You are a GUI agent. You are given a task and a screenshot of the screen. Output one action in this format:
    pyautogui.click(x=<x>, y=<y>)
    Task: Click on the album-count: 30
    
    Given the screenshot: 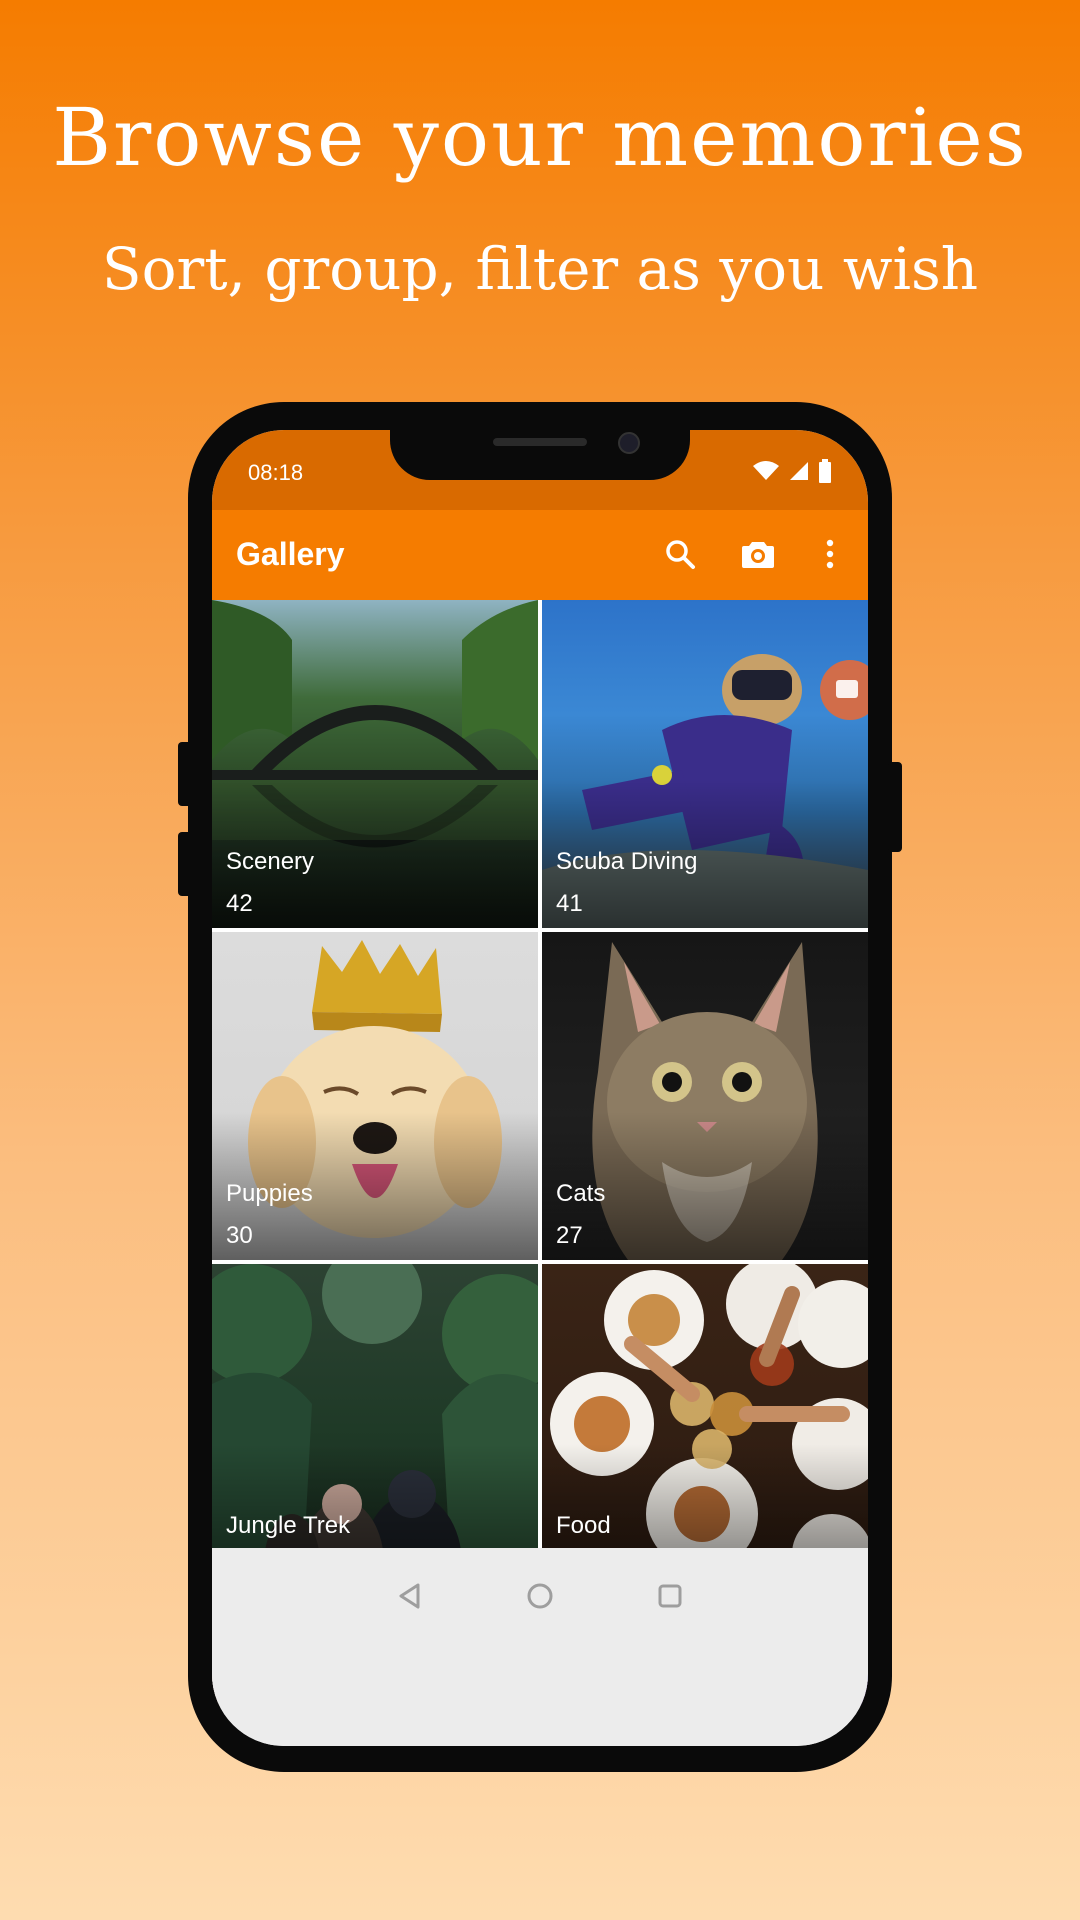 What is the action you would take?
    pyautogui.click(x=239, y=1235)
    